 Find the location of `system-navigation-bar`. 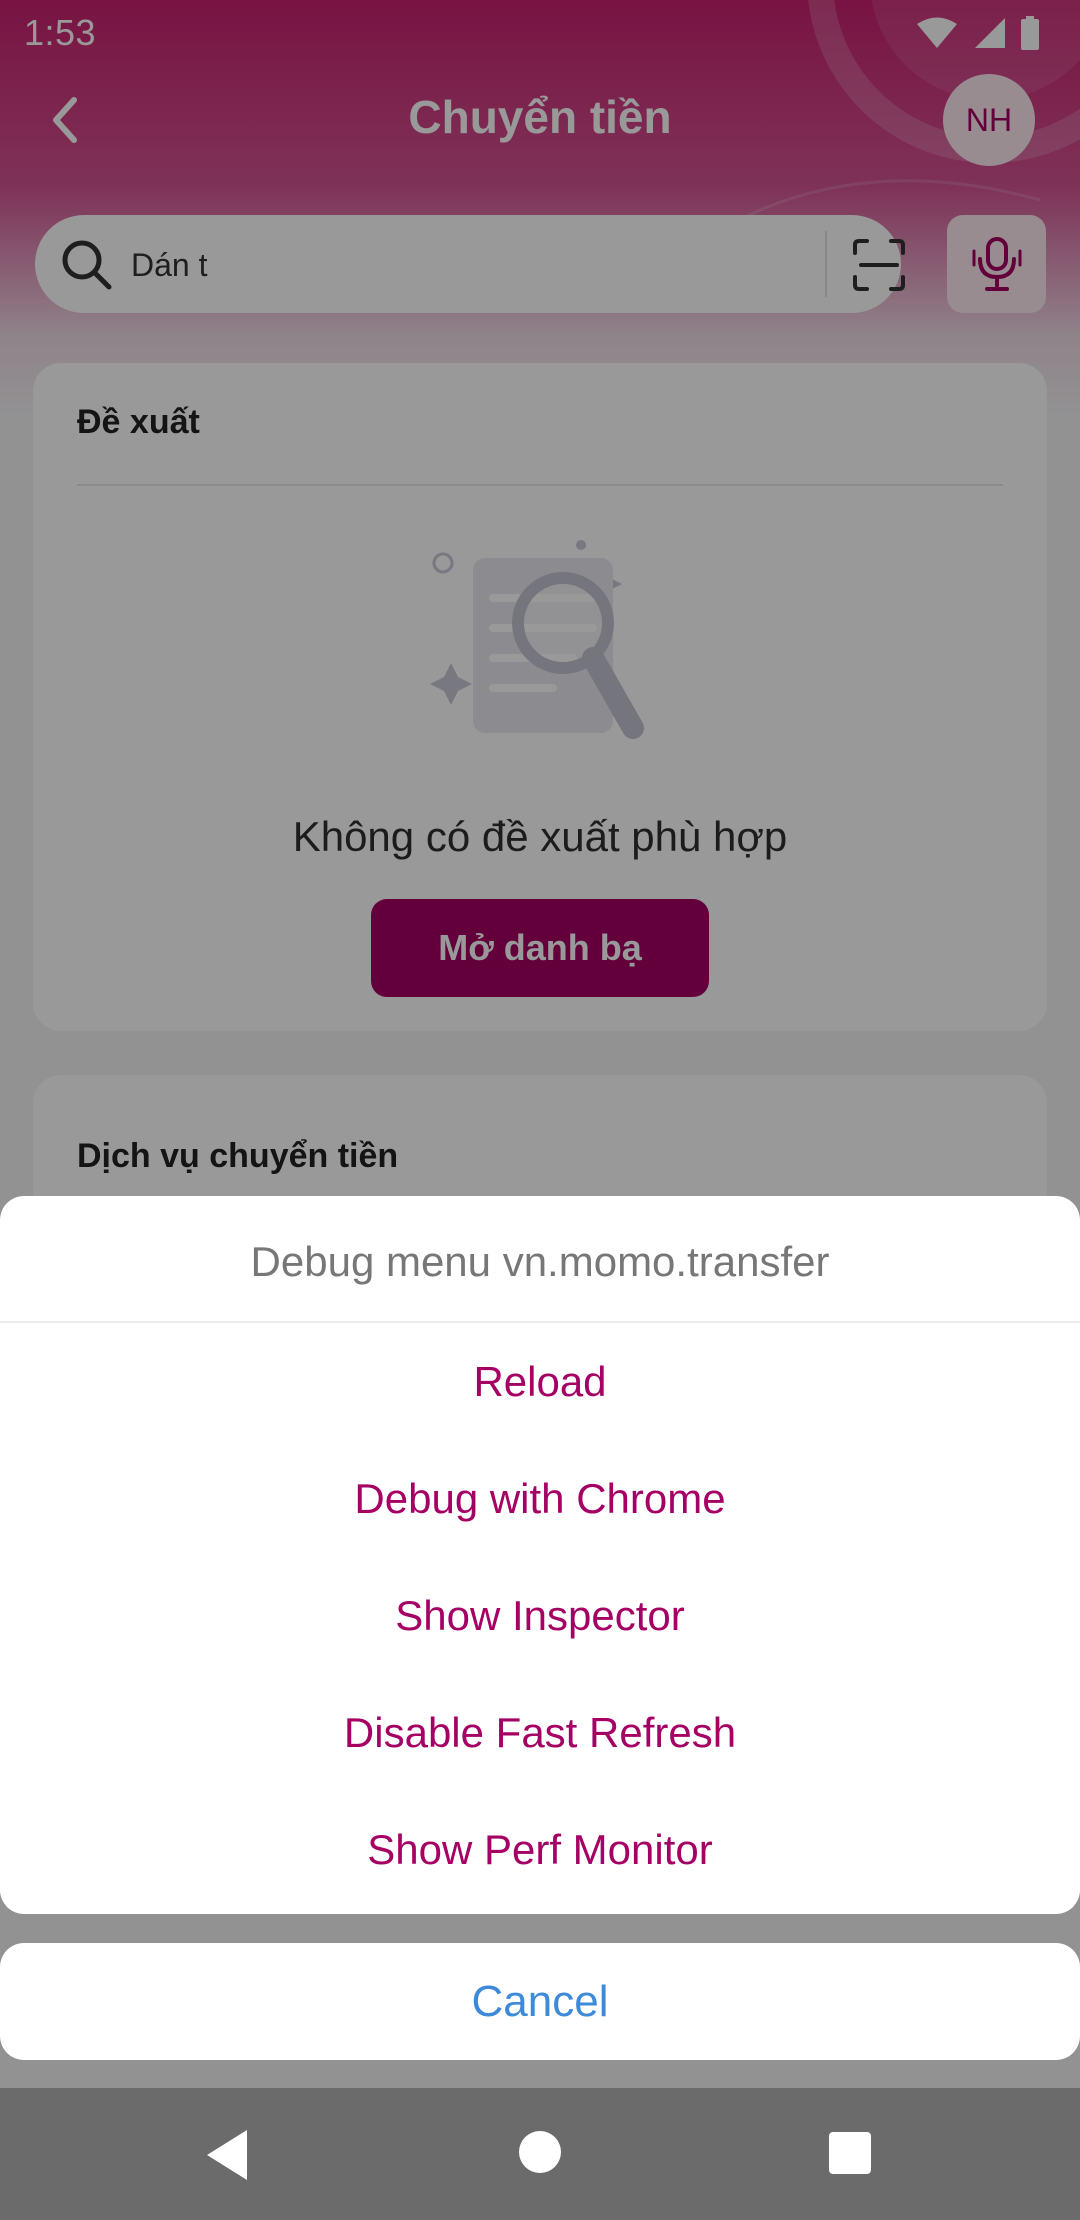

system-navigation-bar is located at coordinates (540, 2154).